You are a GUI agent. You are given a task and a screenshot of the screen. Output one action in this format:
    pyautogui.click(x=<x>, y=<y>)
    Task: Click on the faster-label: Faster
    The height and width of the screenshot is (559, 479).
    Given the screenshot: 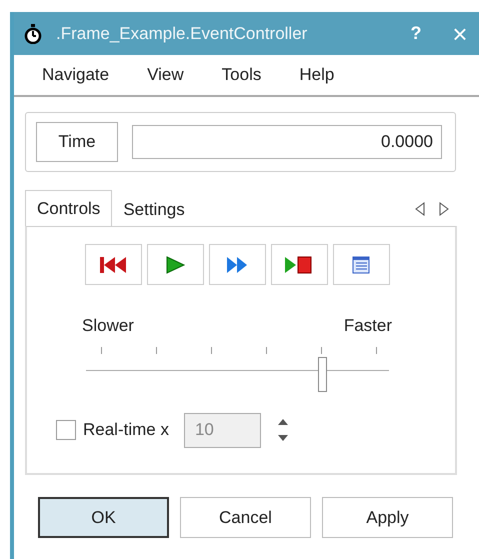 What is the action you would take?
    pyautogui.click(x=368, y=326)
    